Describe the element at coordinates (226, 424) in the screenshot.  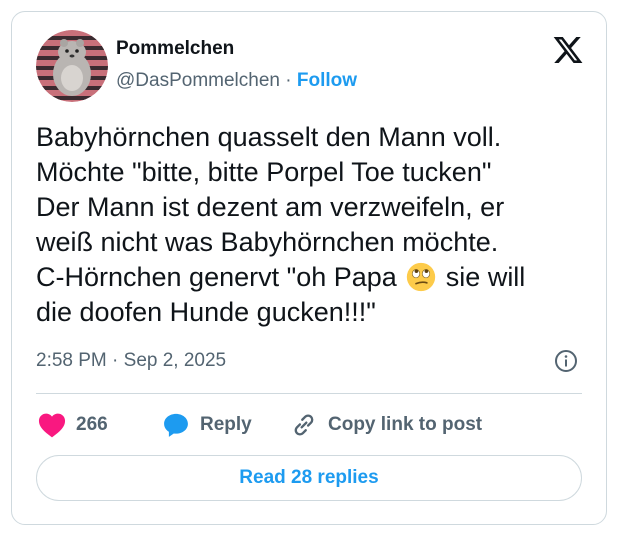
I see `reply-label: Reply` at that location.